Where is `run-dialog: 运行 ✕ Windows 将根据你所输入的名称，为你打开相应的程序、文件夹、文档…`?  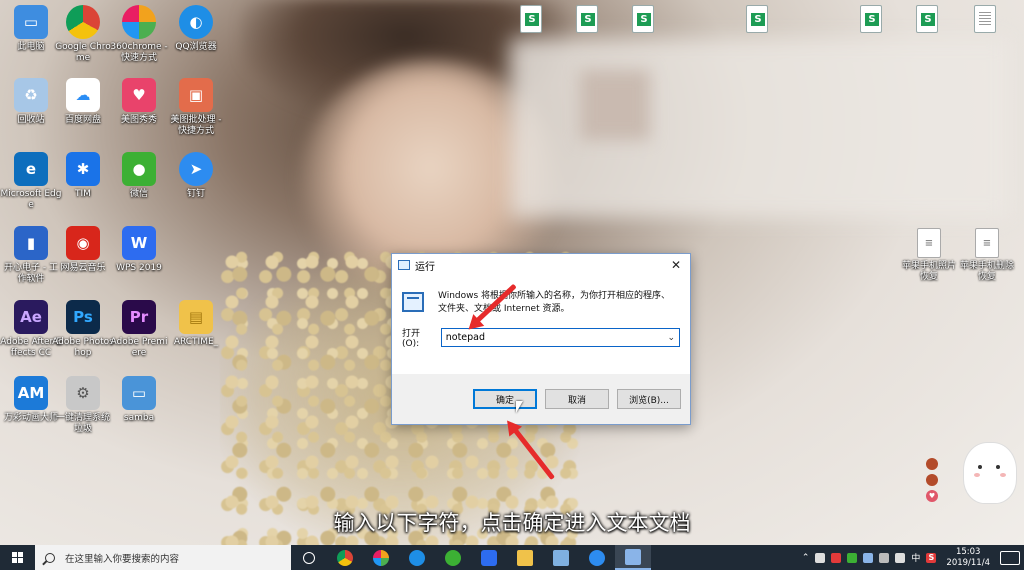 run-dialog: 运行 ✕ Windows 将根据你所输入的名称，为你打开相应的程序、文件夹、文档… is located at coordinates (541, 339).